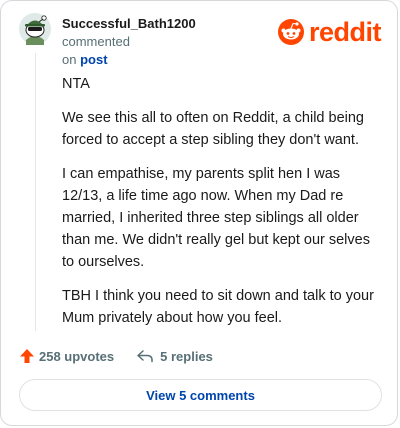 The height and width of the screenshot is (428, 400). Describe the element at coordinates (145, 356) in the screenshot. I see `reply-arrow-icon` at that location.